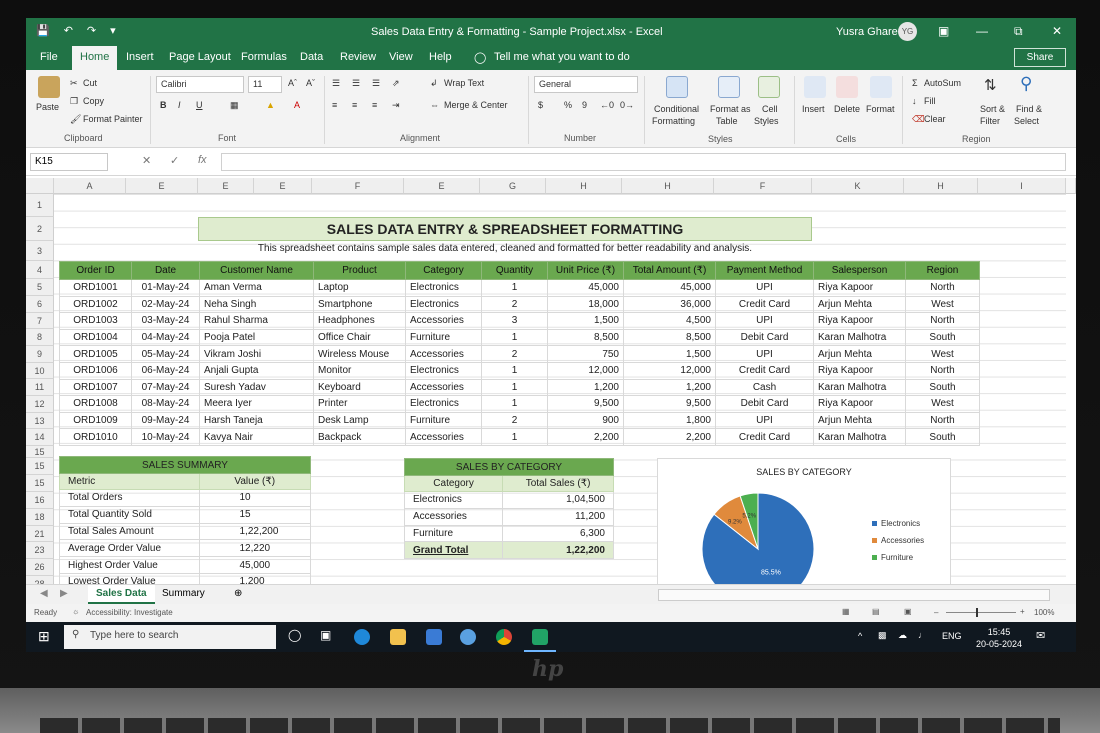  I want to click on table-cell: 11,200, so click(558, 516).